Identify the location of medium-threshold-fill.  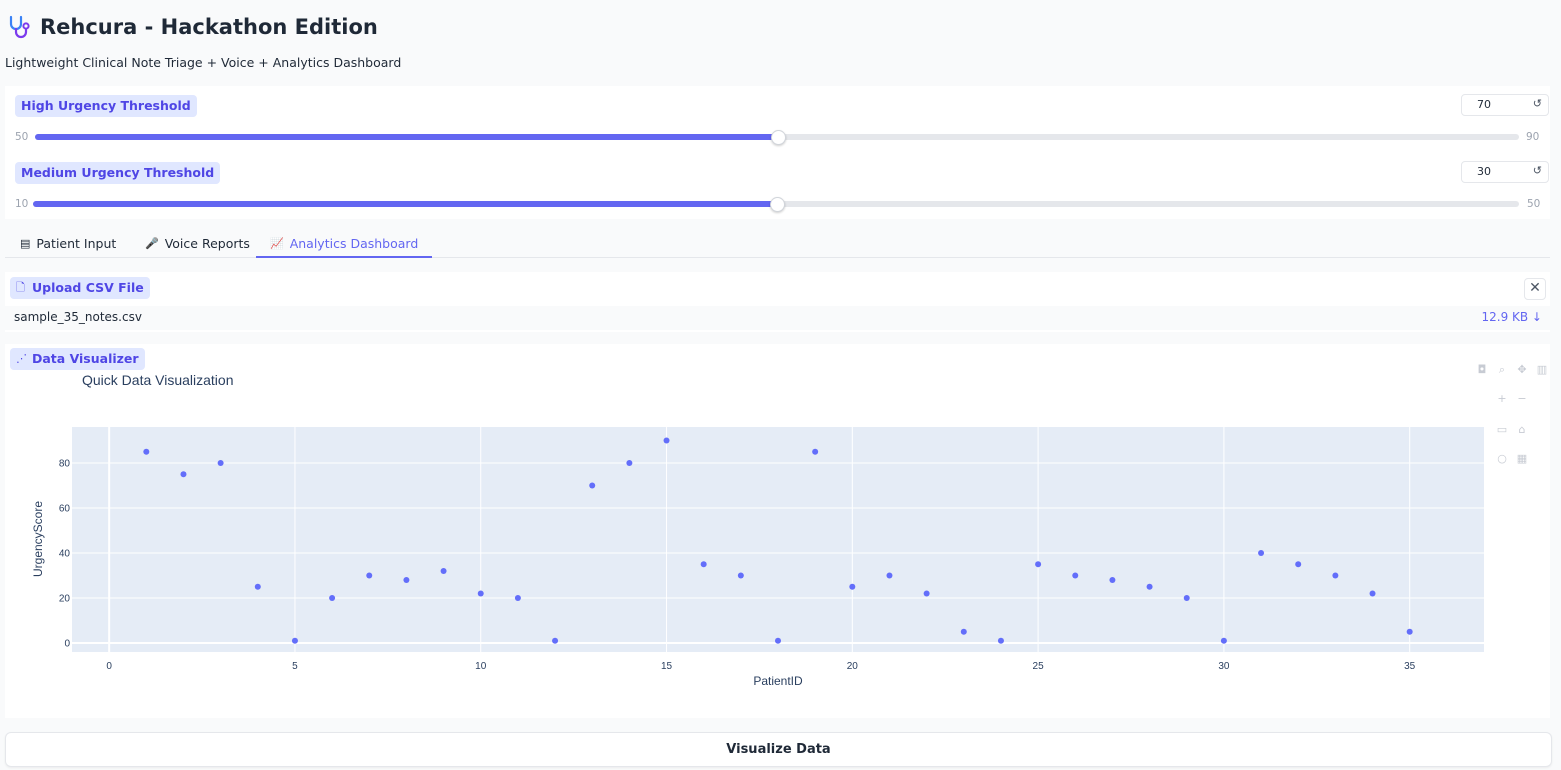
(404, 204).